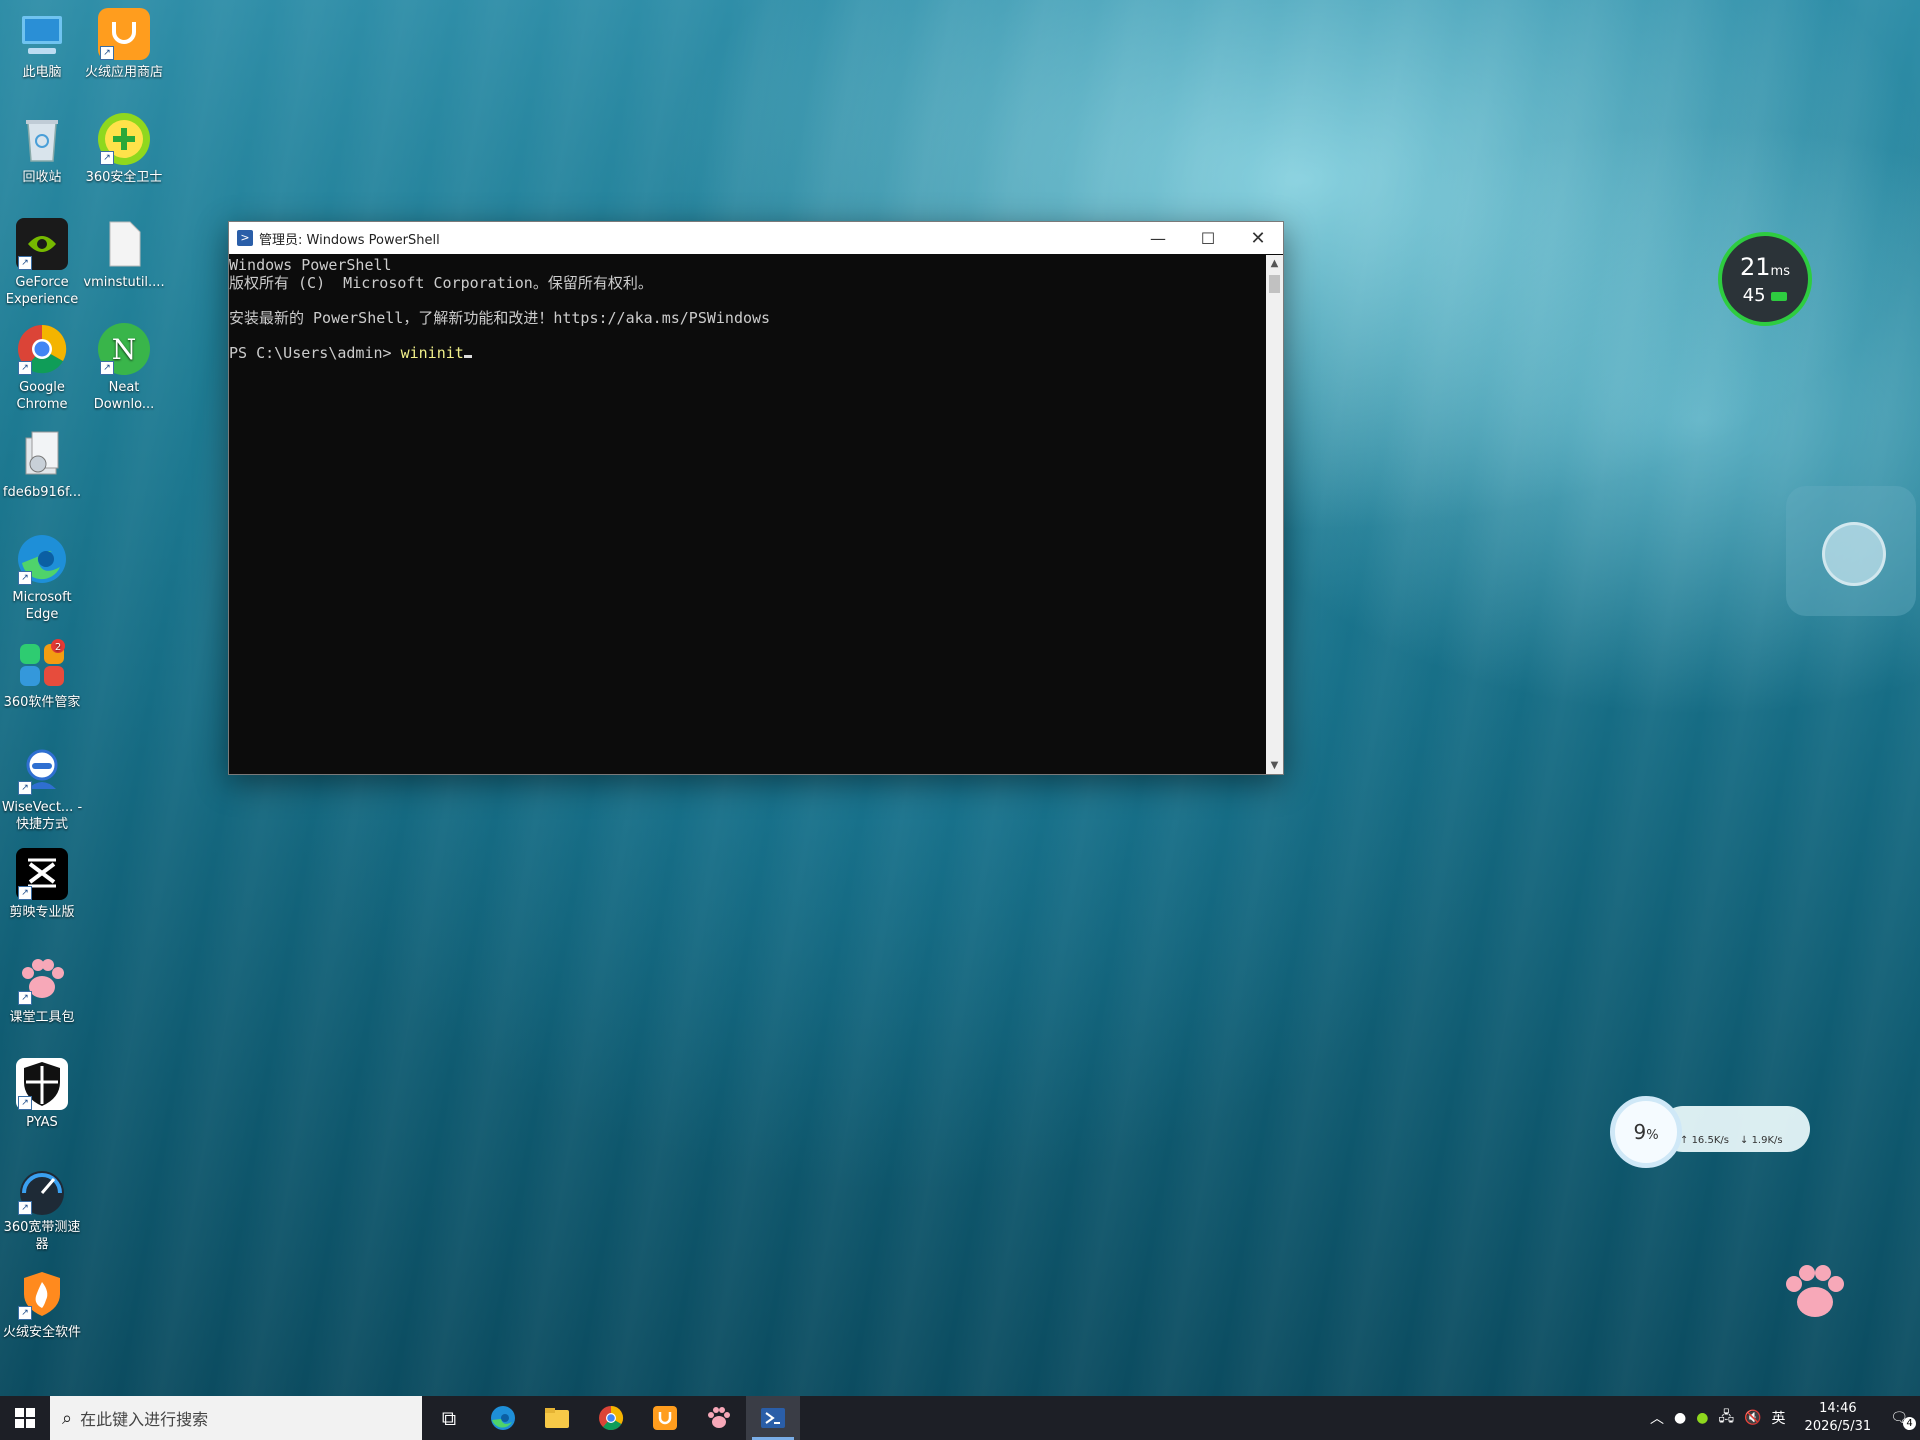 The image size is (1920, 1440). I want to click on taskbar-classroom-tools, so click(719, 1418).